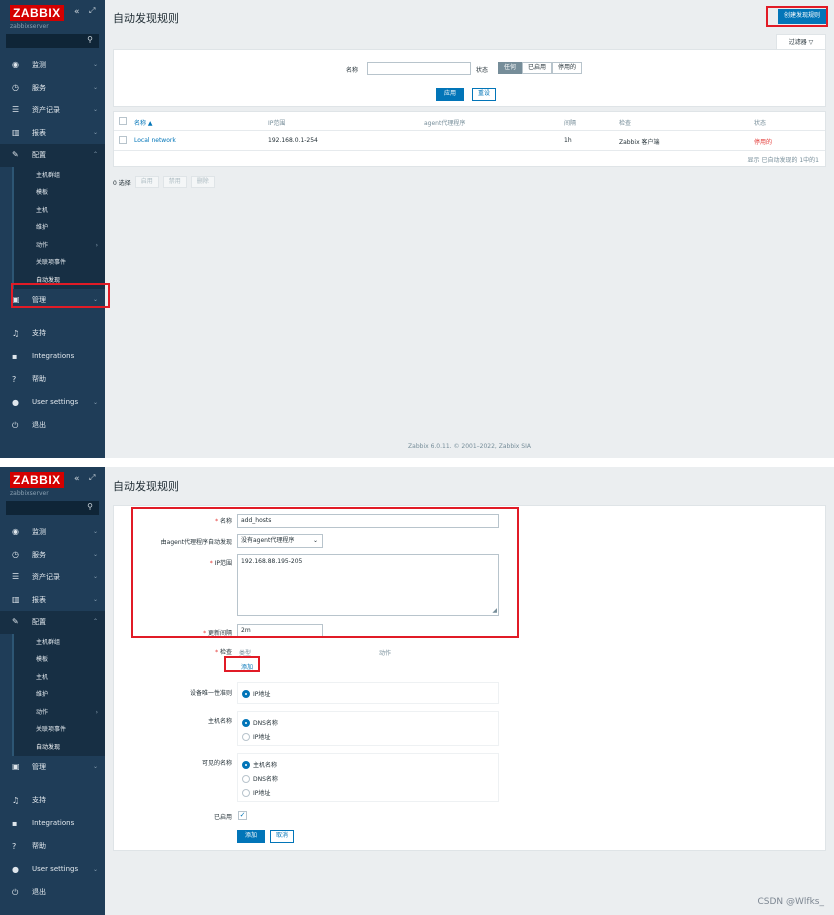  What do you see at coordinates (15, 64) in the screenshot?
I see `eye-icon: ◉` at bounding box center [15, 64].